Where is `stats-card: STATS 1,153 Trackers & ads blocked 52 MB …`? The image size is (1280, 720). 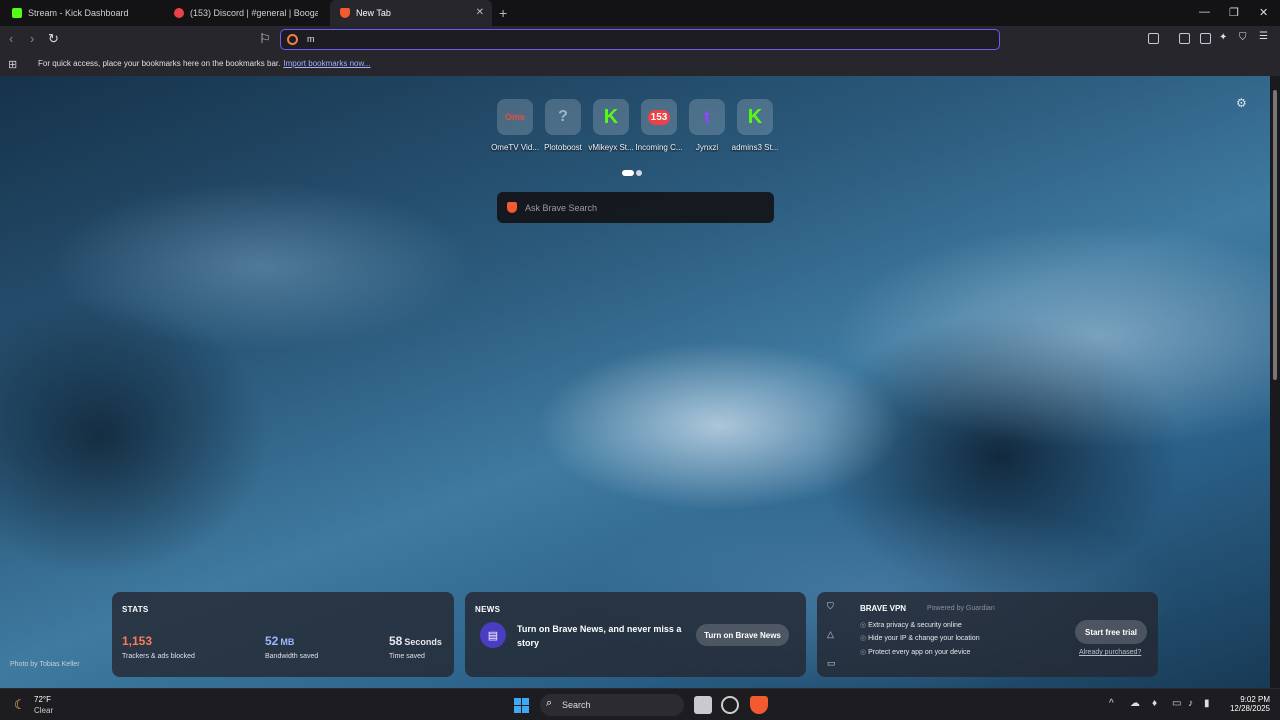
stats-card: STATS 1,153 Trackers & ads blocked 52 MB … is located at coordinates (283, 634).